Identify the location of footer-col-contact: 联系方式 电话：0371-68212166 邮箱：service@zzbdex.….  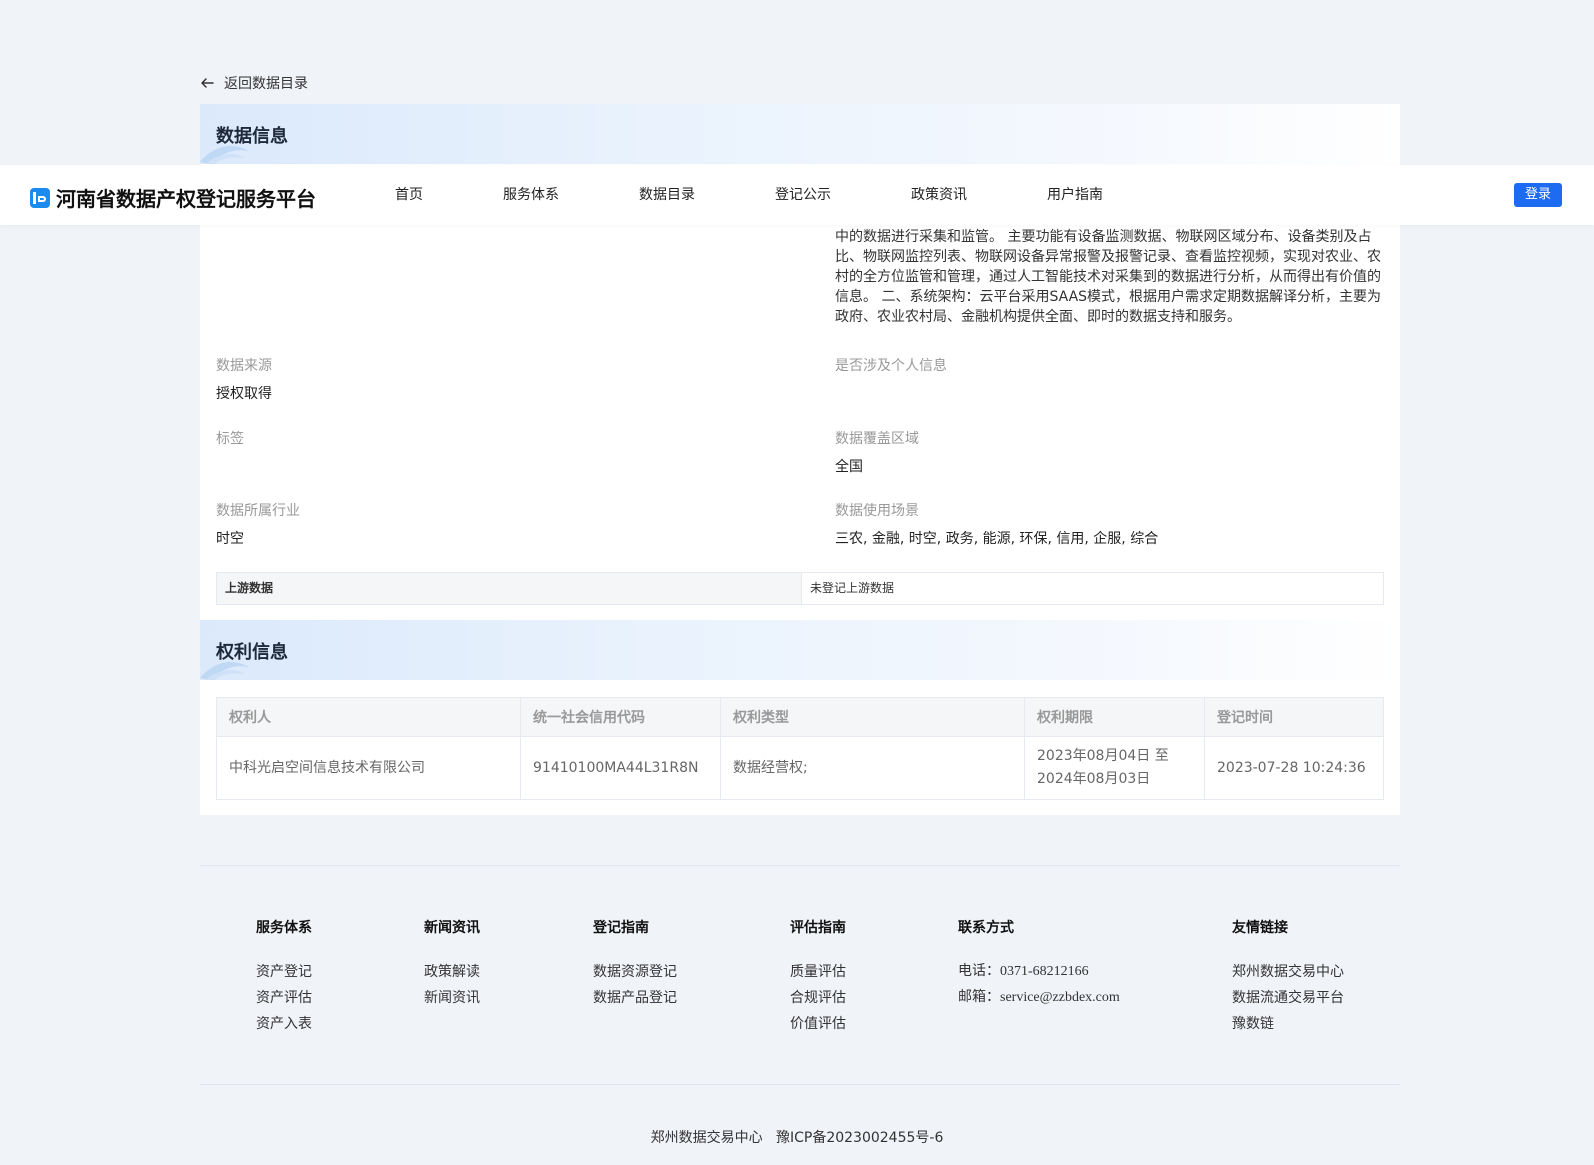
(1039, 964).